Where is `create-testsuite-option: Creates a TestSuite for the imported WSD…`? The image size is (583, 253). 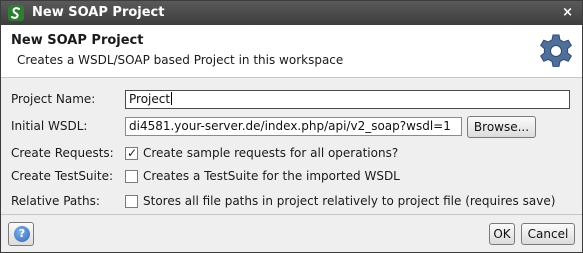 create-testsuite-option: Creates a TestSuite for the imported WSD… is located at coordinates (271, 176).